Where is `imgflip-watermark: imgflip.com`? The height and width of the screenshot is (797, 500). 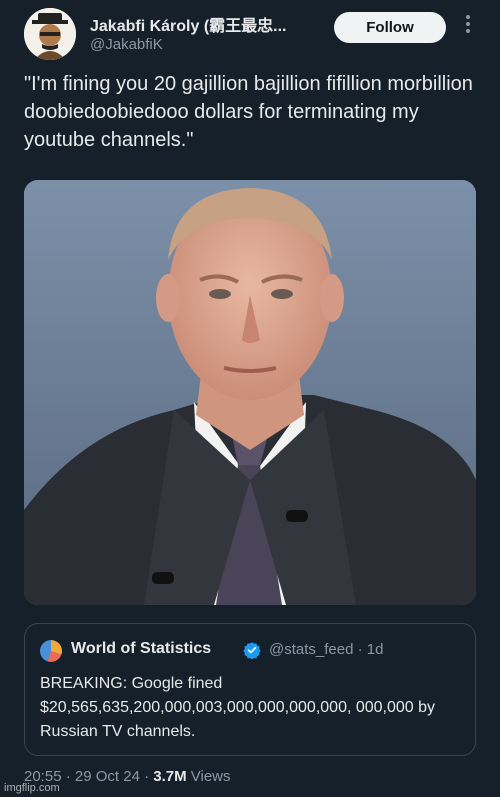
imgflip-watermark: imgflip.com is located at coordinates (32, 788).